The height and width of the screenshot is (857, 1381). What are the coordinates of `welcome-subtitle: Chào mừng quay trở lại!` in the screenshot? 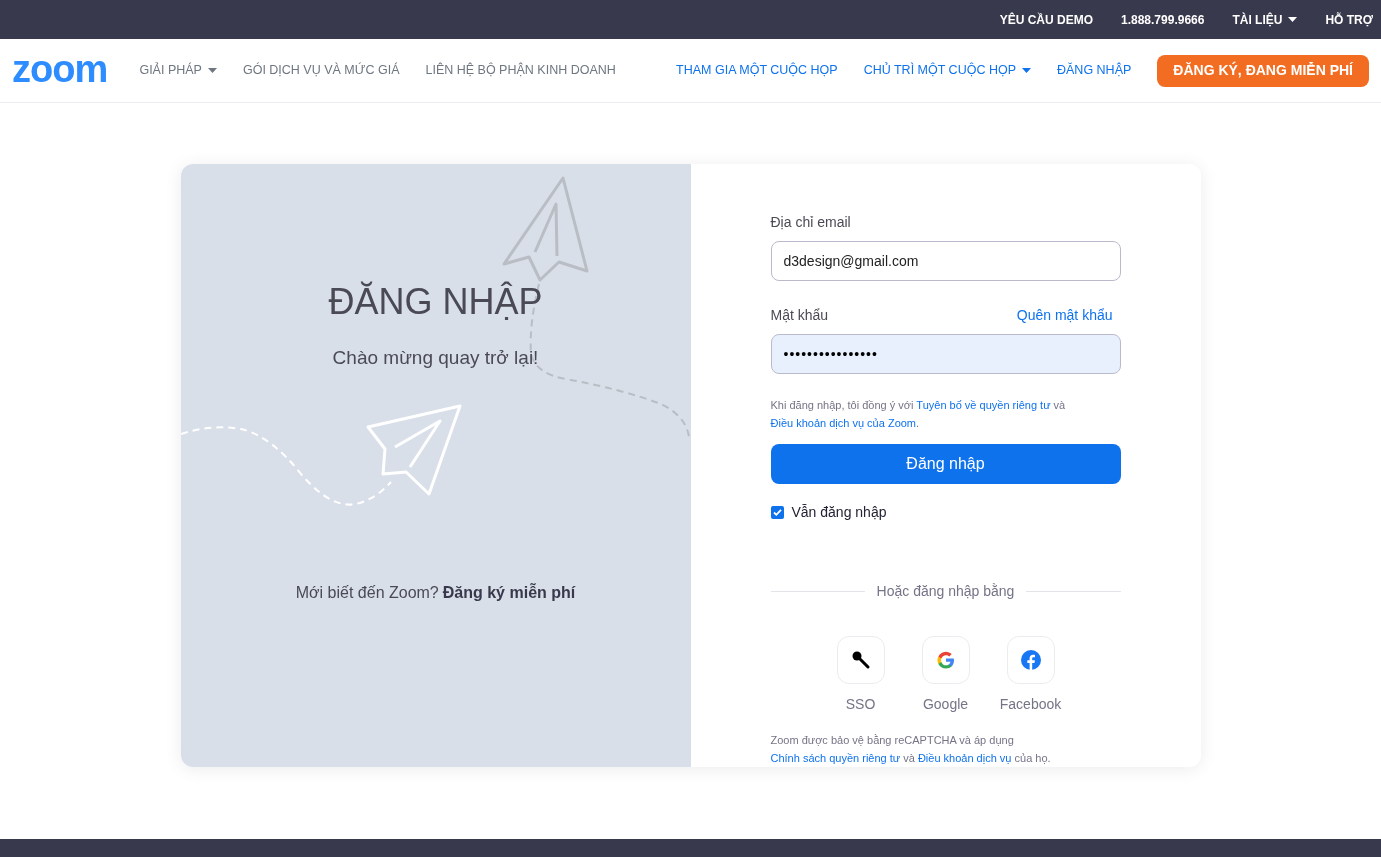 It's located at (435, 358).